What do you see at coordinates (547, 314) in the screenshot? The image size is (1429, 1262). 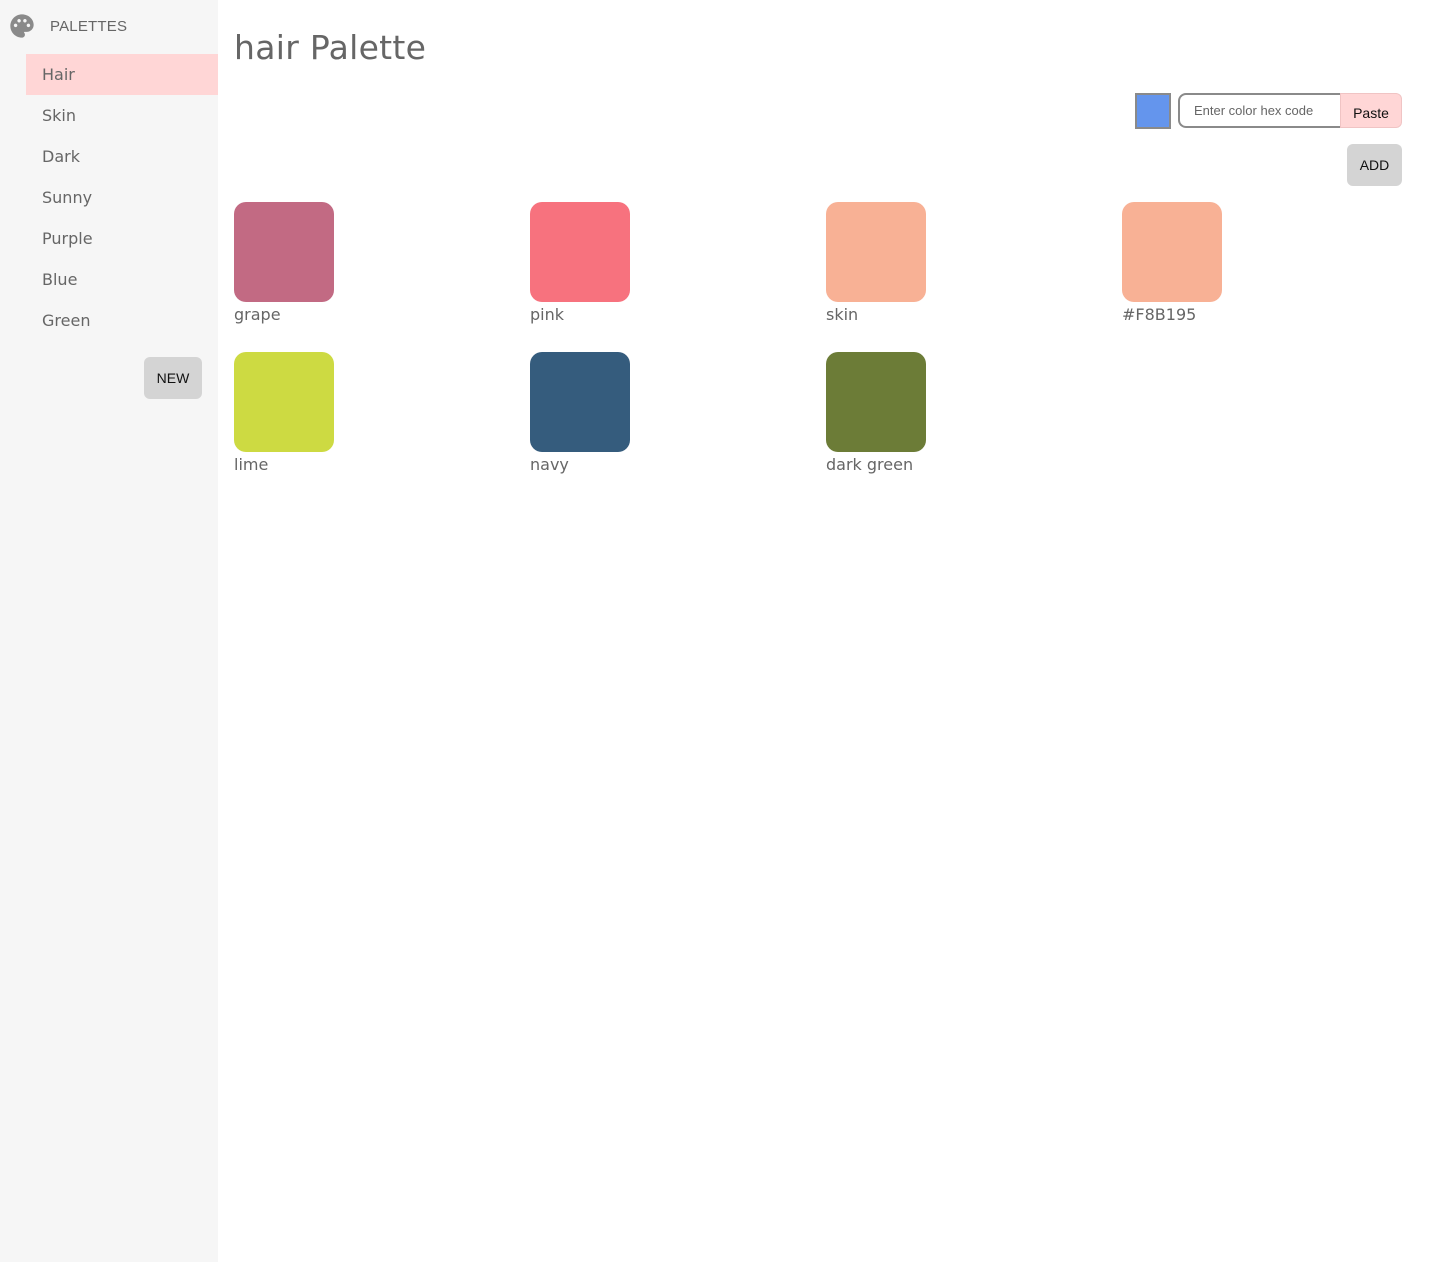 I see `swatch-label: pink` at bounding box center [547, 314].